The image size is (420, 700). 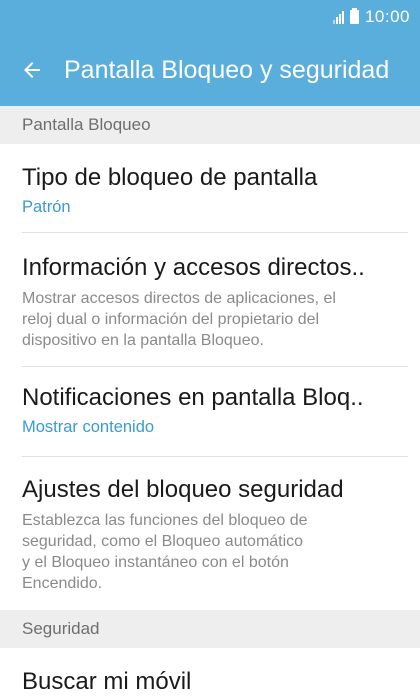 What do you see at coordinates (210, 682) in the screenshot?
I see `setting-item-buscar-movil: Buscar mi móvil` at bounding box center [210, 682].